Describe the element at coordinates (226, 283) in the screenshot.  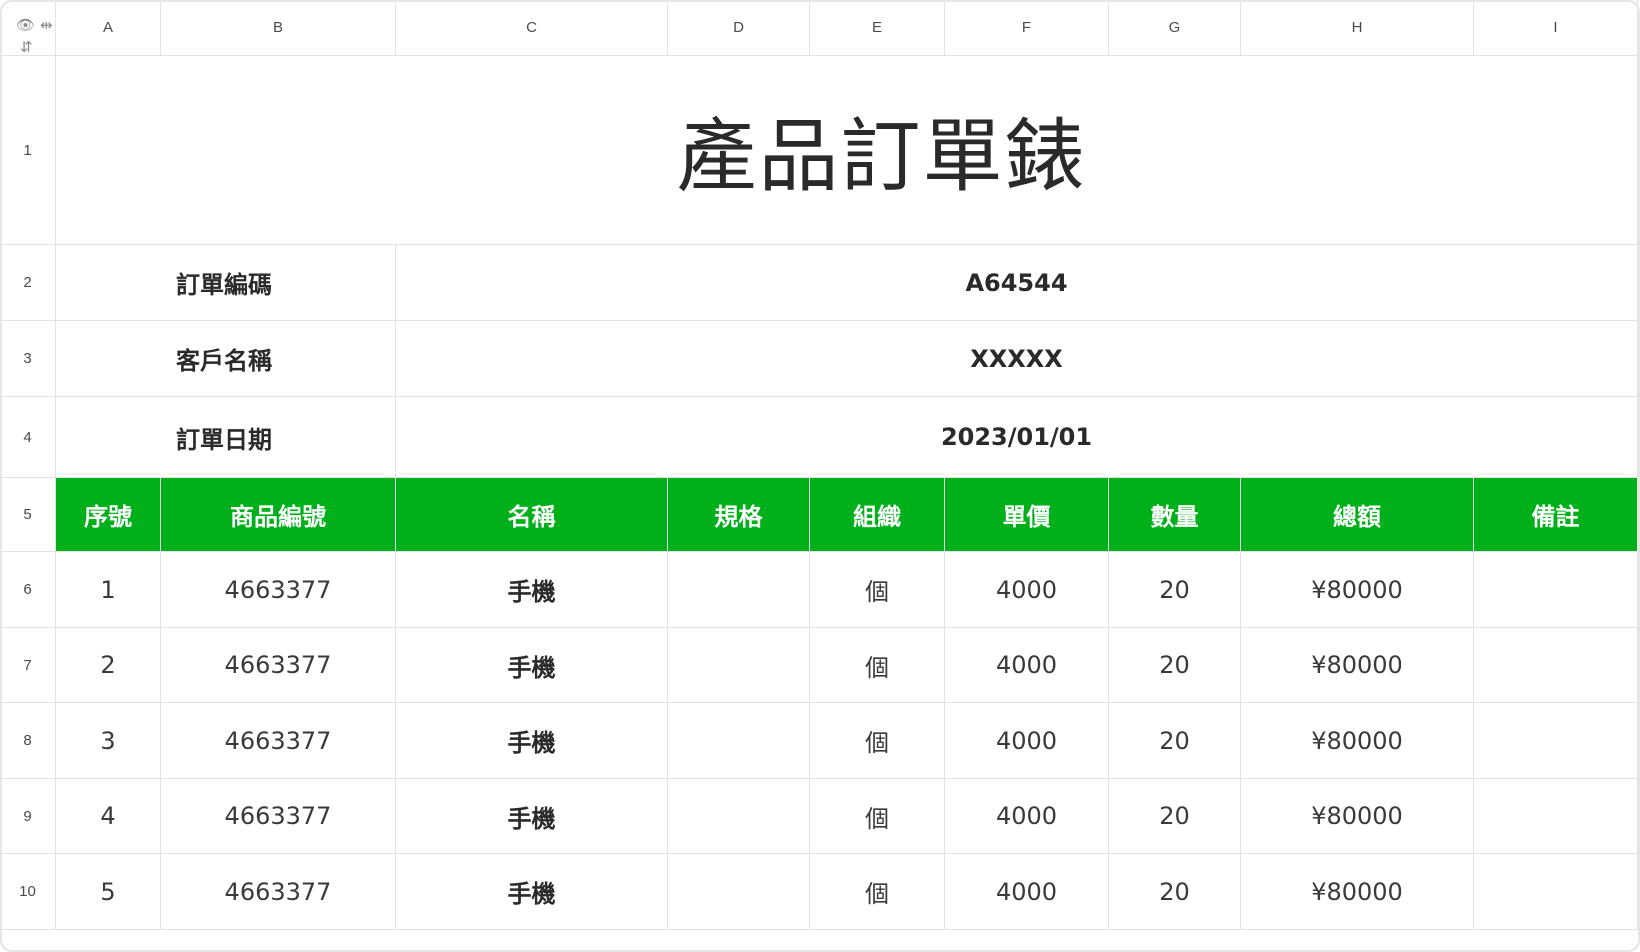
I see `order-number-label: 訂單編碼` at that location.